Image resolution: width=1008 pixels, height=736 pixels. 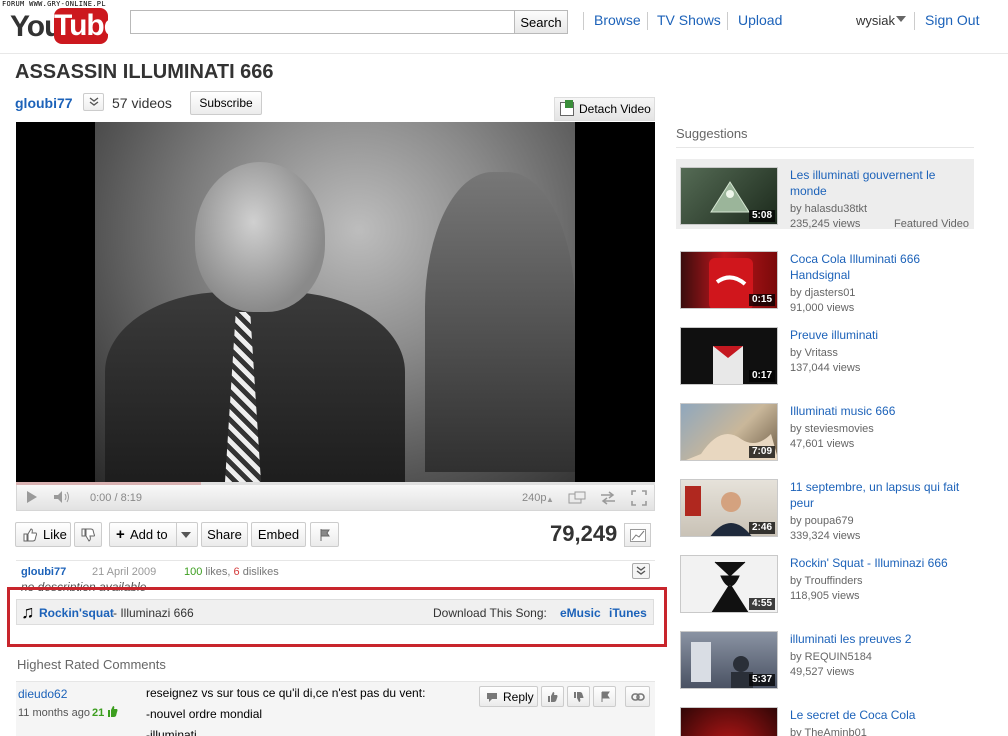 I want to click on suggestion-views: 47,601 views, so click(x=822, y=444).